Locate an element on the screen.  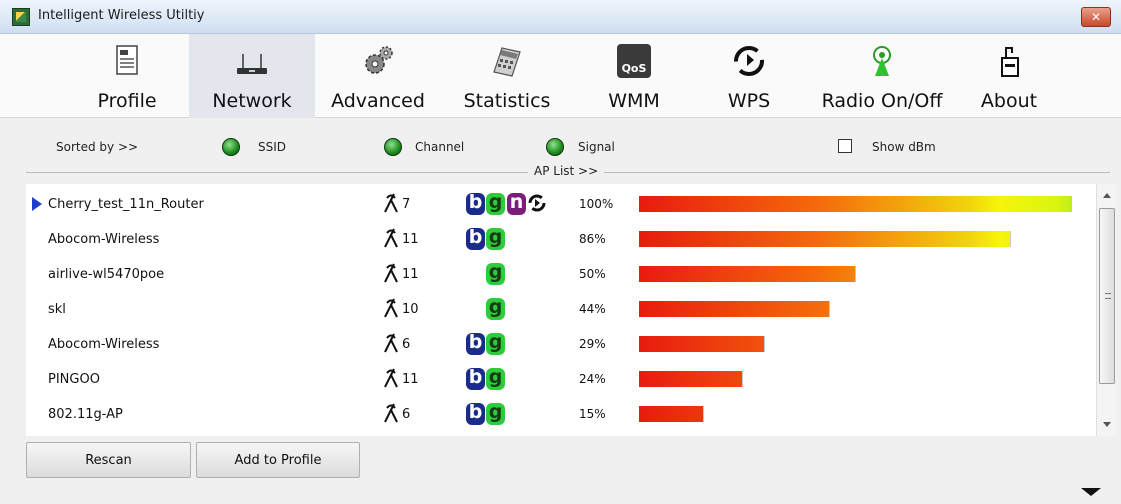
tab-radio-label: Radio On/Off is located at coordinates (882, 101).